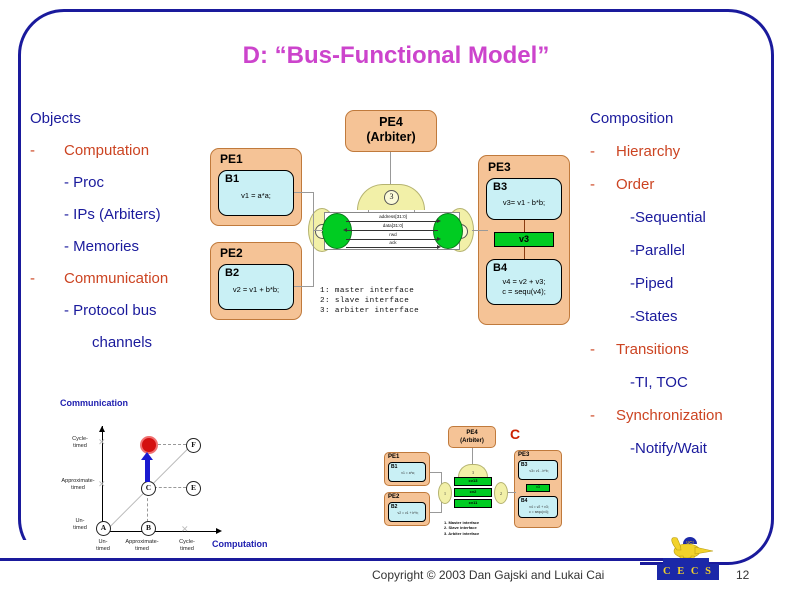  I want to click on mini-pe4-arbiter: PE4 (Arbiter), so click(472, 437).